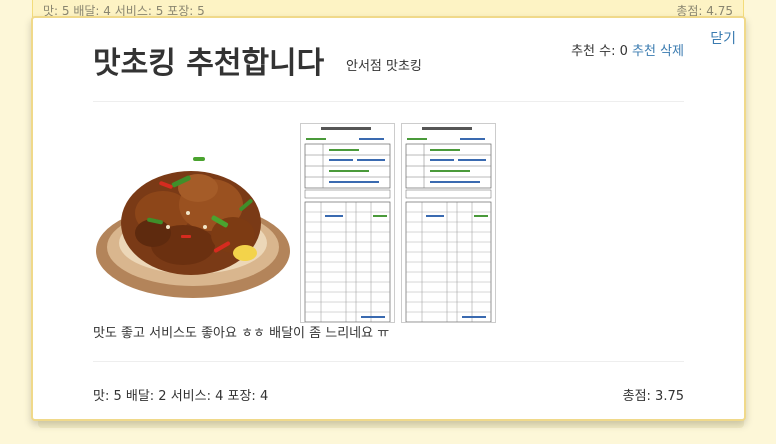 This screenshot has width=776, height=444. I want to click on fried-chicken-image, so click(194, 223).